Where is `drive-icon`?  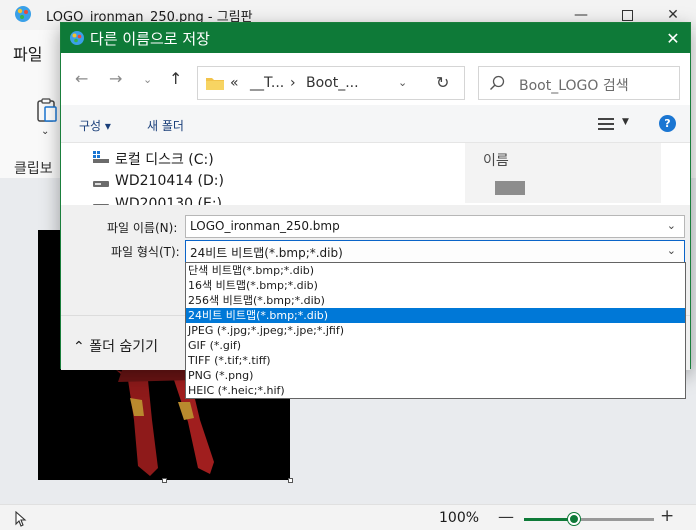 drive-icon is located at coordinates (101, 184).